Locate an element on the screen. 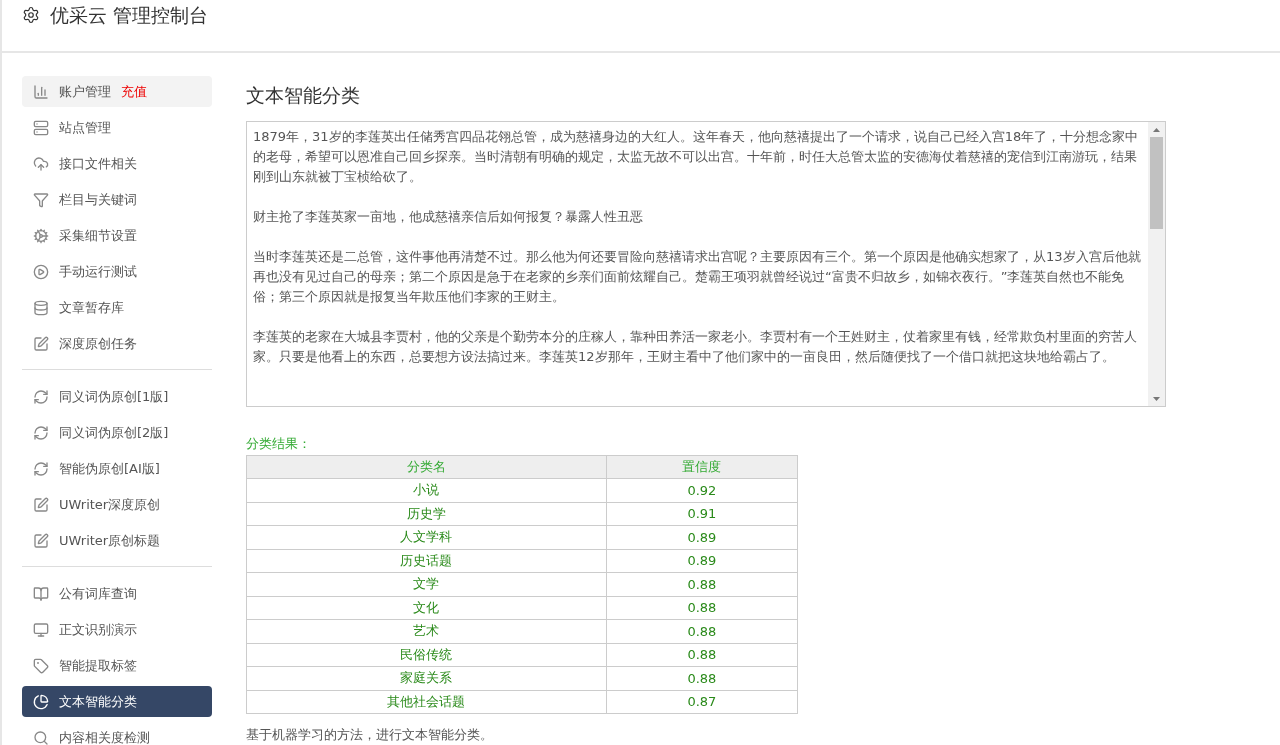 This screenshot has width=1280, height=745. sidebar-label: 采集细节设置 is located at coordinates (98, 235).